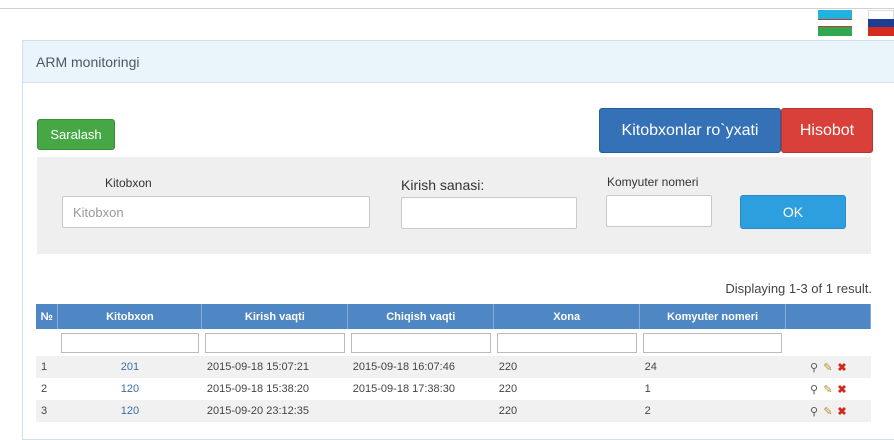 The height and width of the screenshot is (440, 894). I want to click on entry-time-cell: 2015-09-18 15:07:21, so click(274, 367).